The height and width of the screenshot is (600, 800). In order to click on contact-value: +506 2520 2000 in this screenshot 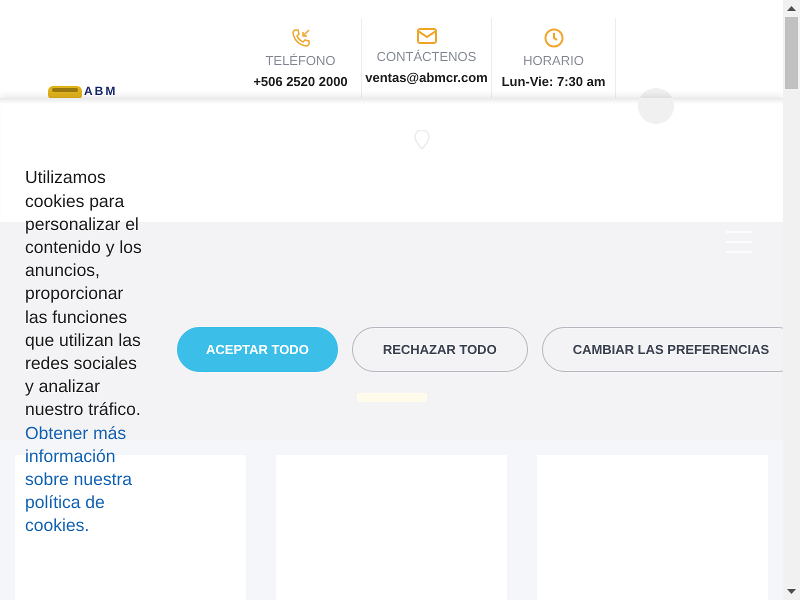, I will do `click(300, 81)`.